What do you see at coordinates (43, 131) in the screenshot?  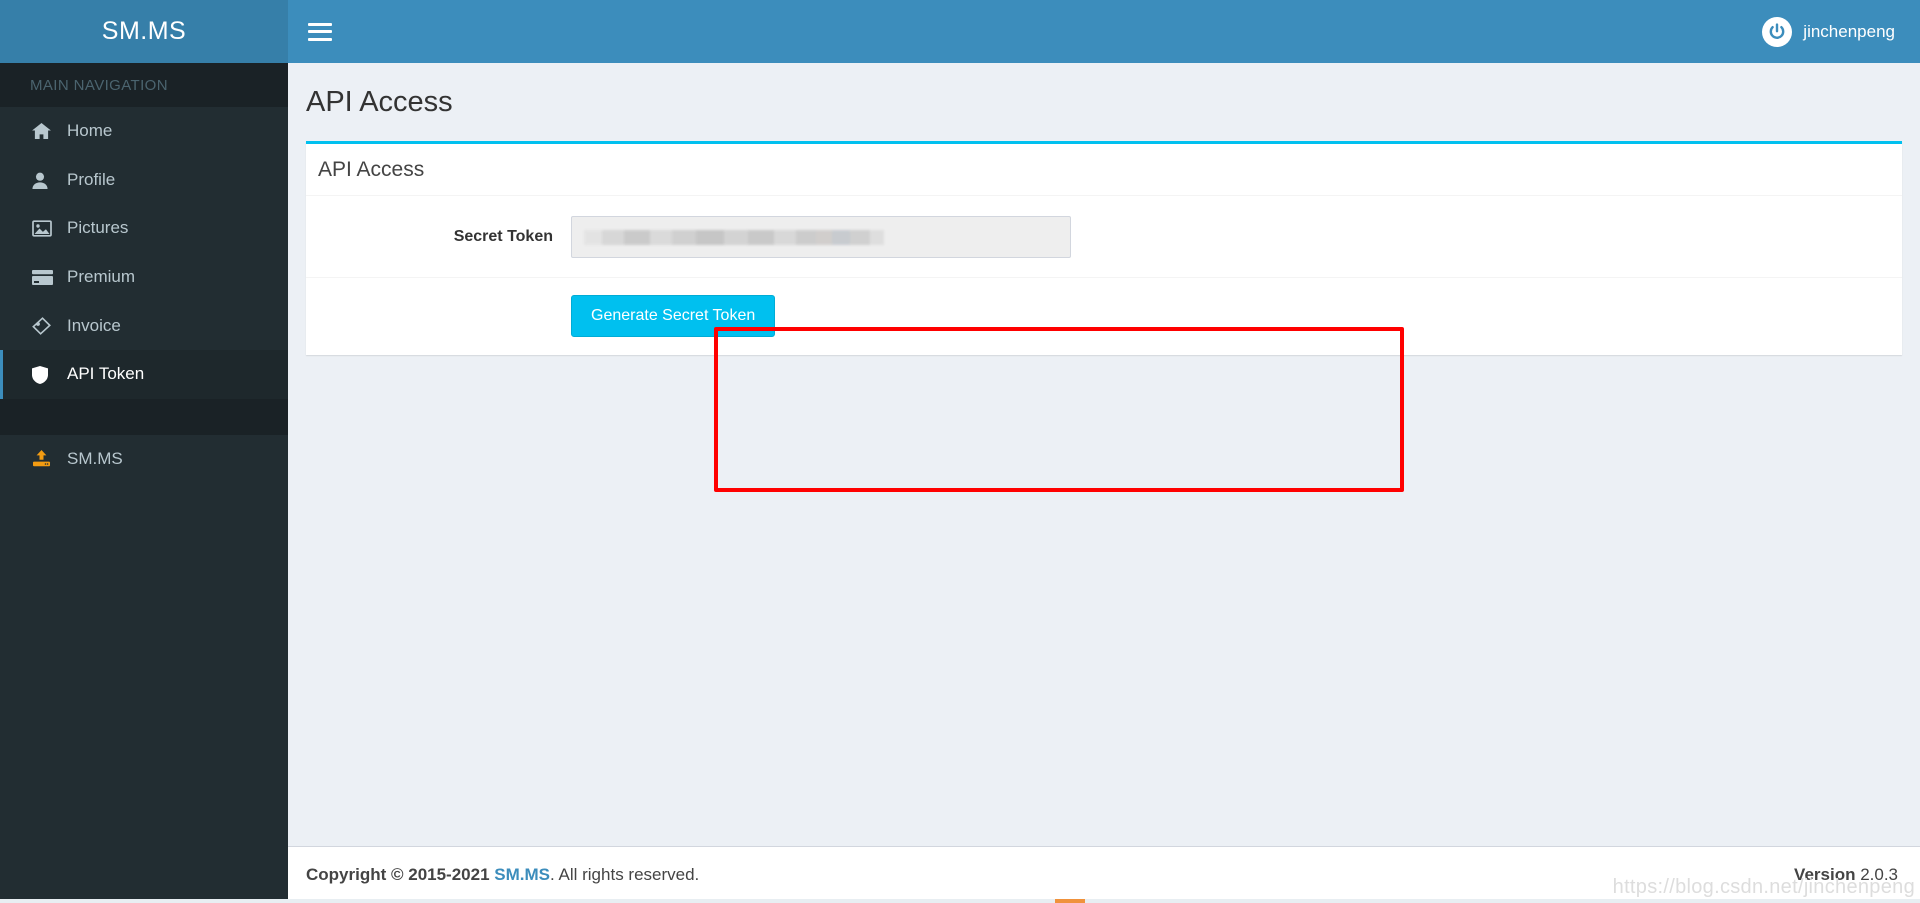 I see `home-icon` at bounding box center [43, 131].